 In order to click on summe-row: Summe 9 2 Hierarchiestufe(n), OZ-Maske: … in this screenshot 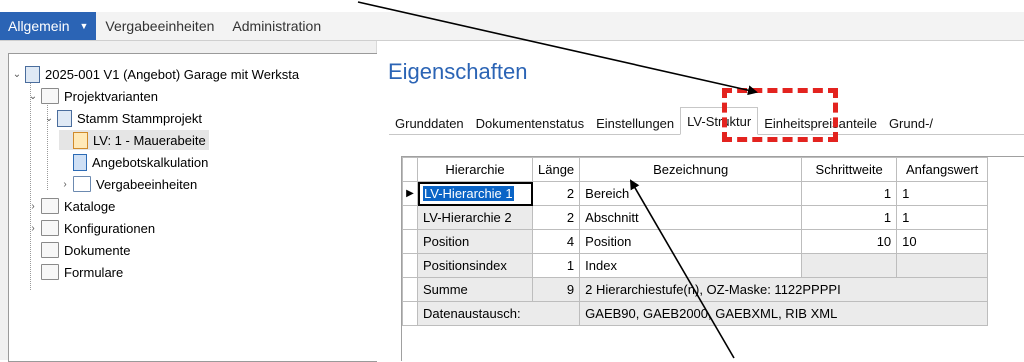, I will do `click(695, 289)`.